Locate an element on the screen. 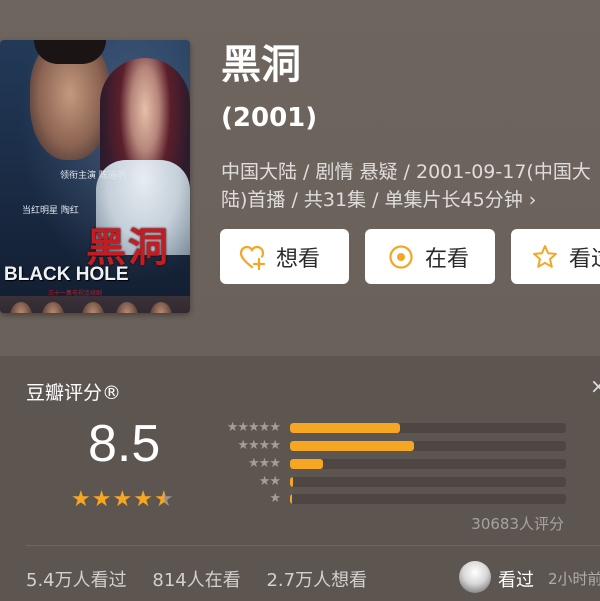  rating-row-stars: ★ is located at coordinates (275, 498).